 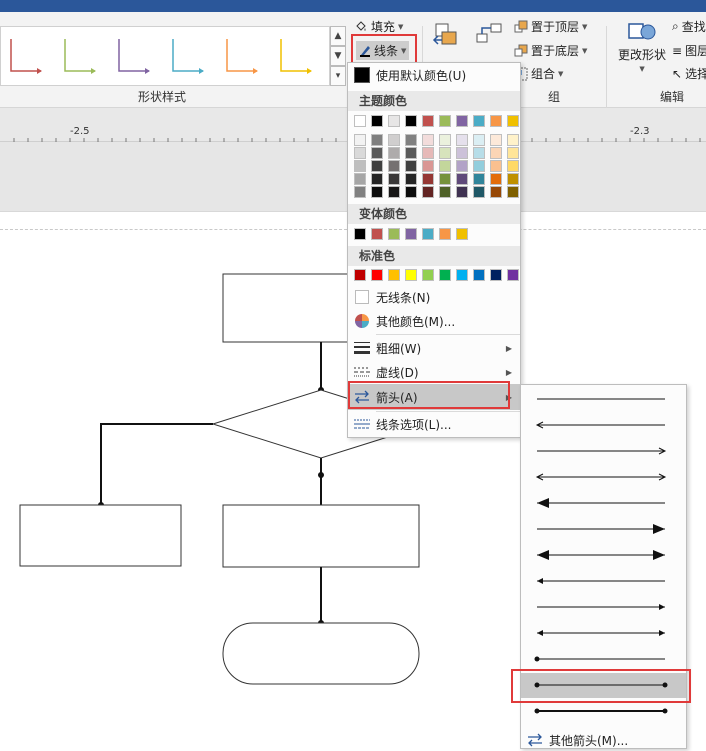 I want to click on menu-separator, so click(x=448, y=334).